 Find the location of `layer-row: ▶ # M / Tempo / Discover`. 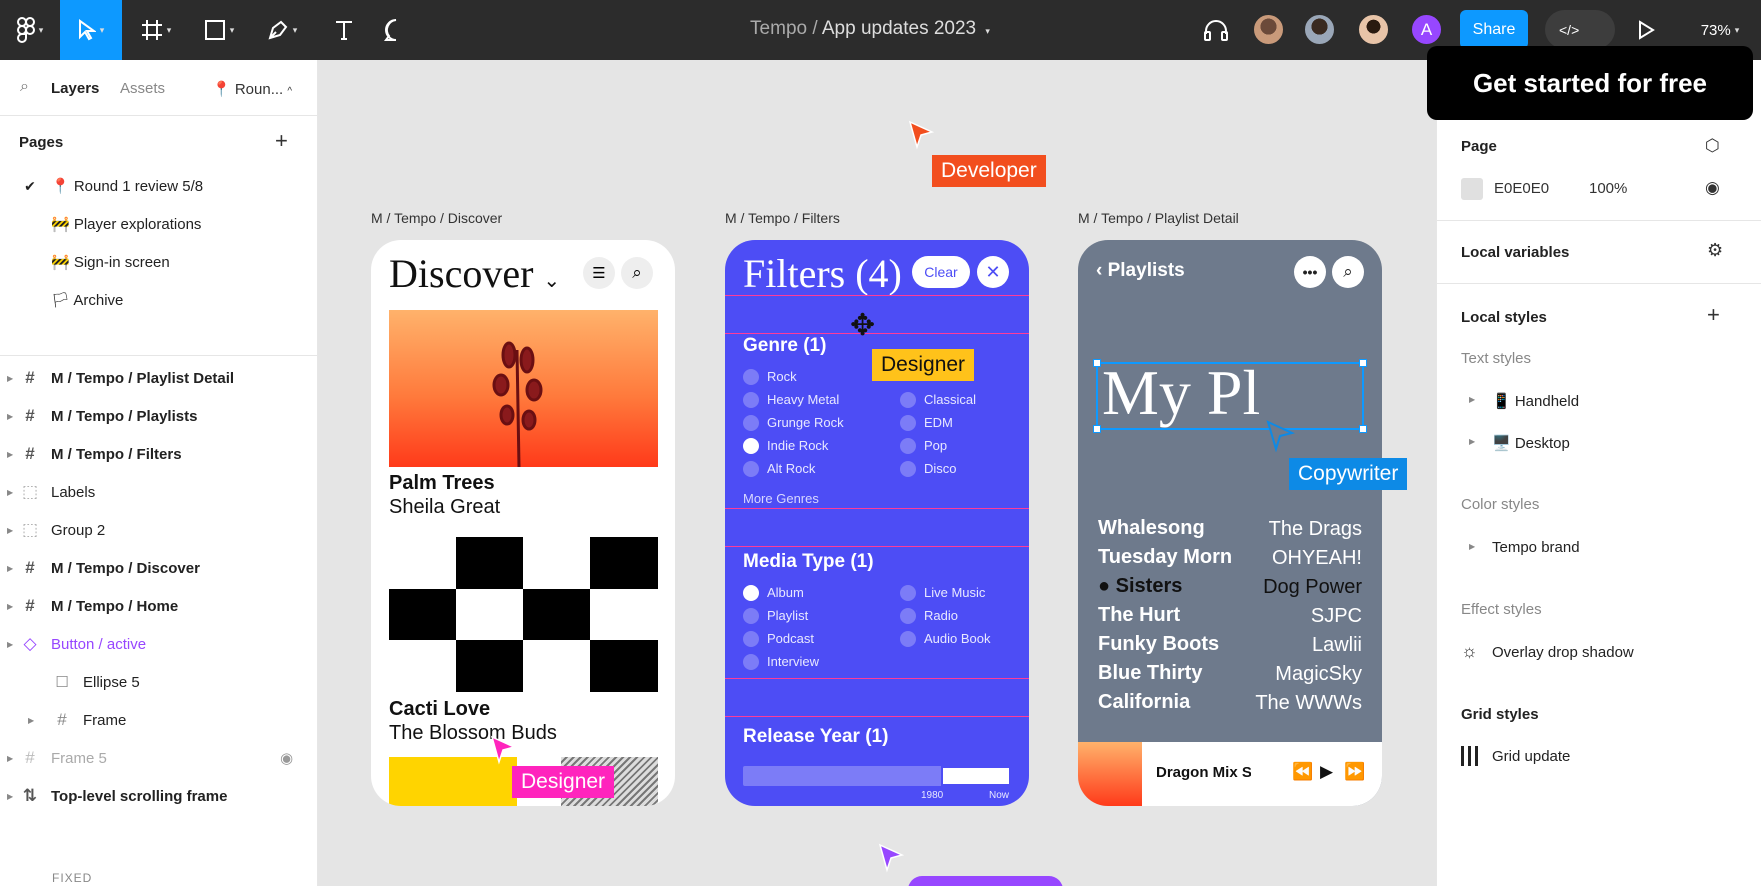

layer-row: ▶ # M / Tempo / Discover is located at coordinates (159, 568).